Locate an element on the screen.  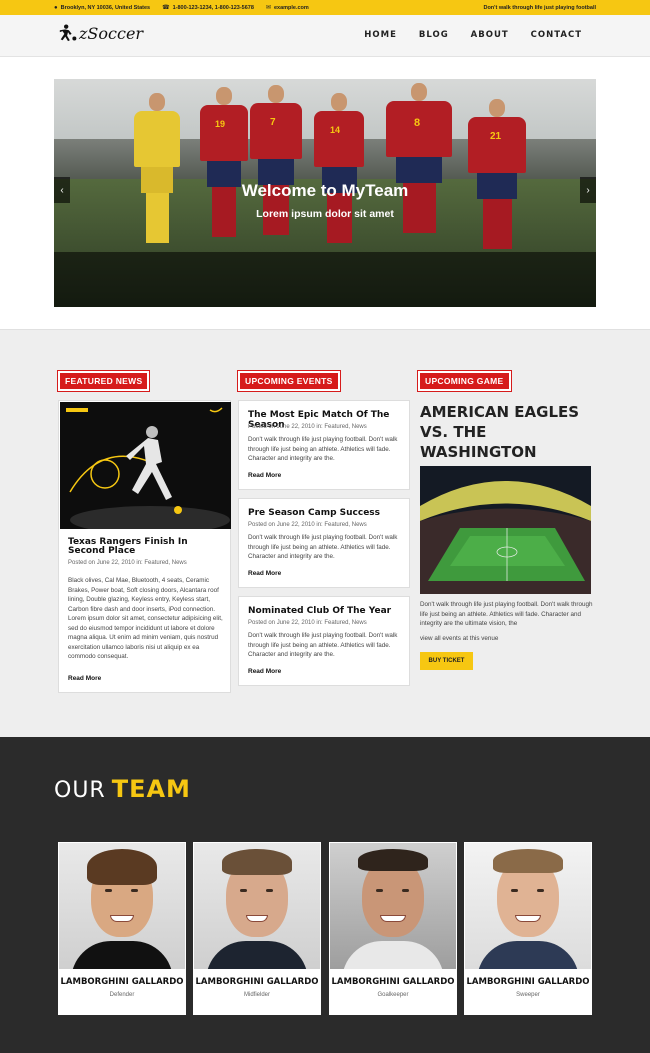
soccer-player-logo-icon is located at coordinates (68, 33).